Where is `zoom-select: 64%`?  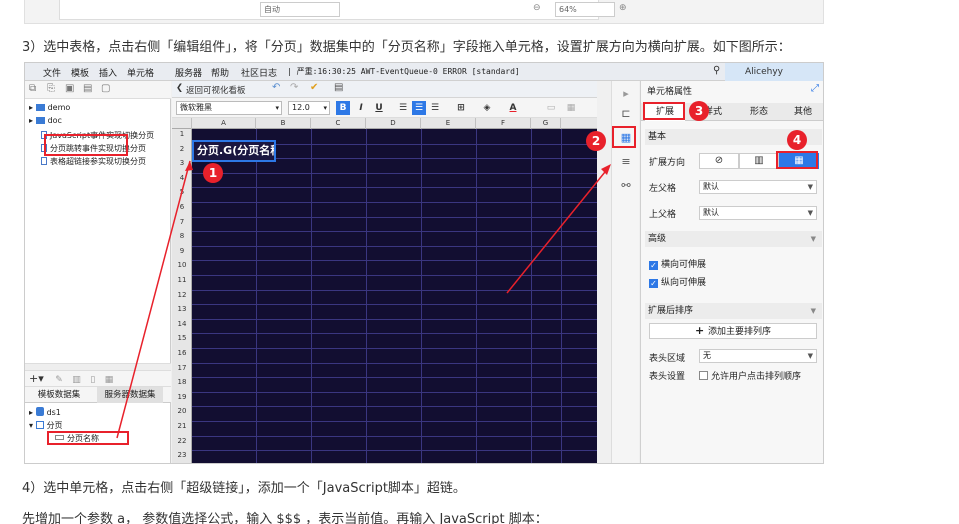
zoom-select: 64% is located at coordinates (585, 9).